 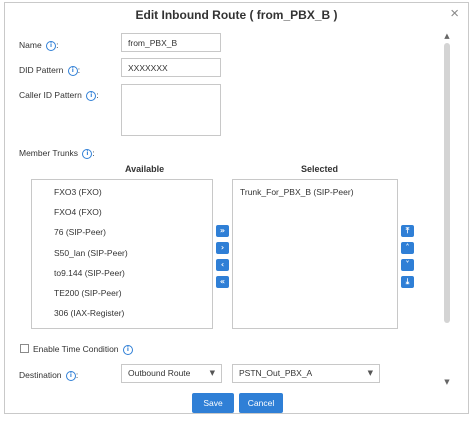 I want to click on member-trunks-label-text: Member Trunks, so click(x=49, y=153).